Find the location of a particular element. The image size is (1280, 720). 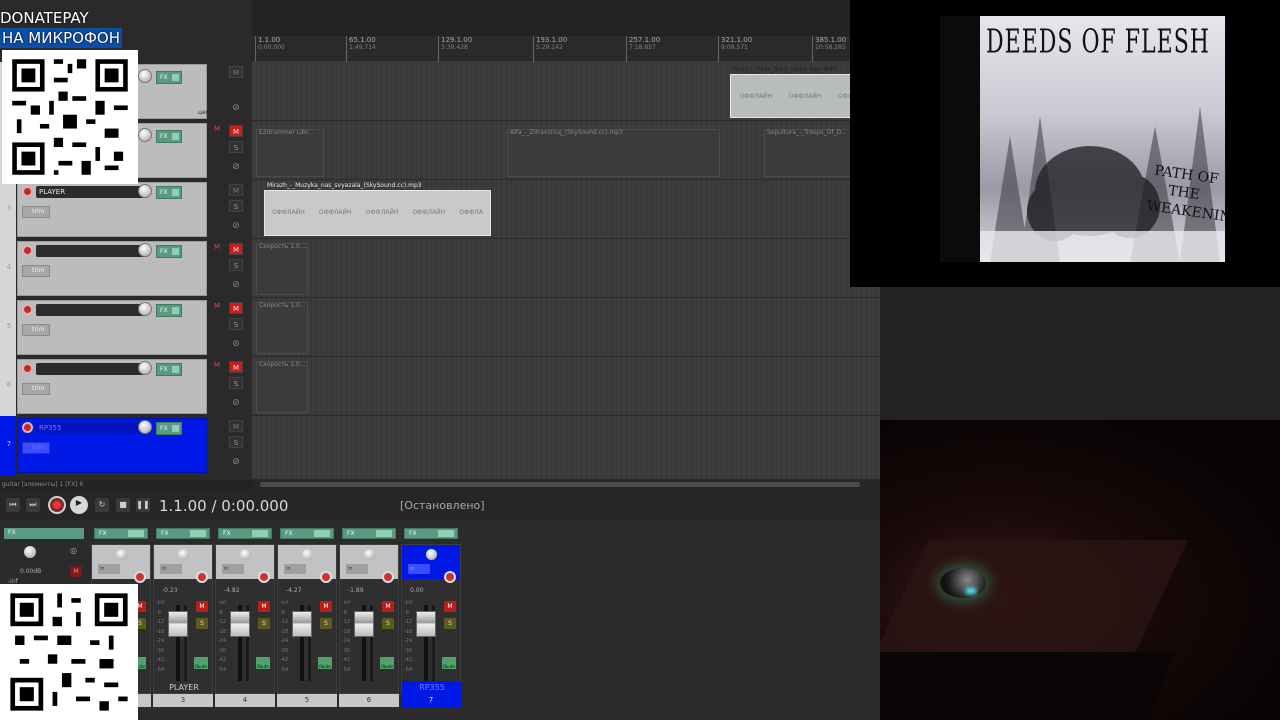

go-to-end-button: ⏭ is located at coordinates (33, 505).